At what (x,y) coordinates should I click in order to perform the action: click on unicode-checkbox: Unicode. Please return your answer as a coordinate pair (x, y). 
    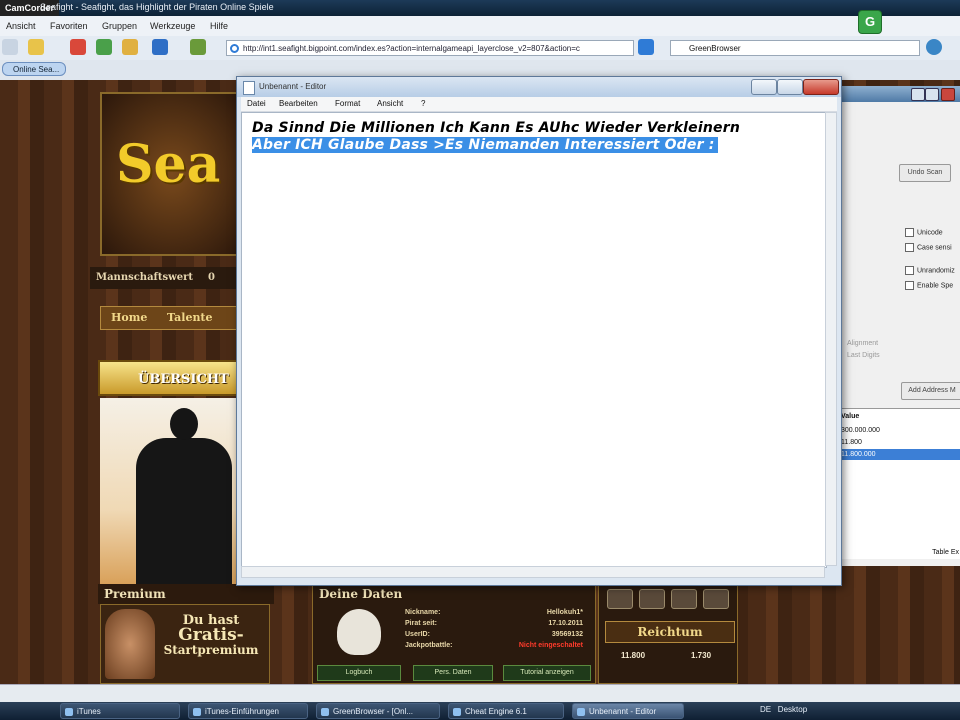
    Looking at the image, I should click on (924, 232).